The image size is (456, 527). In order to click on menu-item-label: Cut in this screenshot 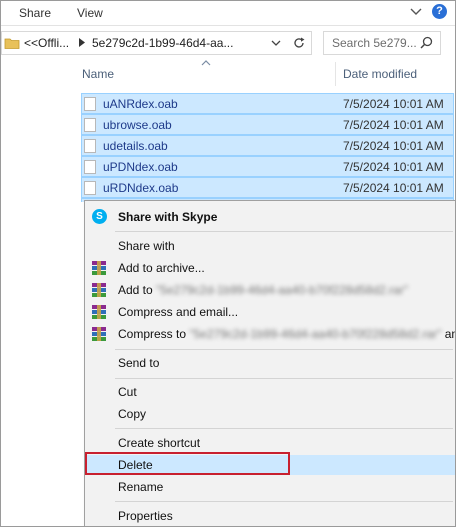, I will do `click(127, 392)`.